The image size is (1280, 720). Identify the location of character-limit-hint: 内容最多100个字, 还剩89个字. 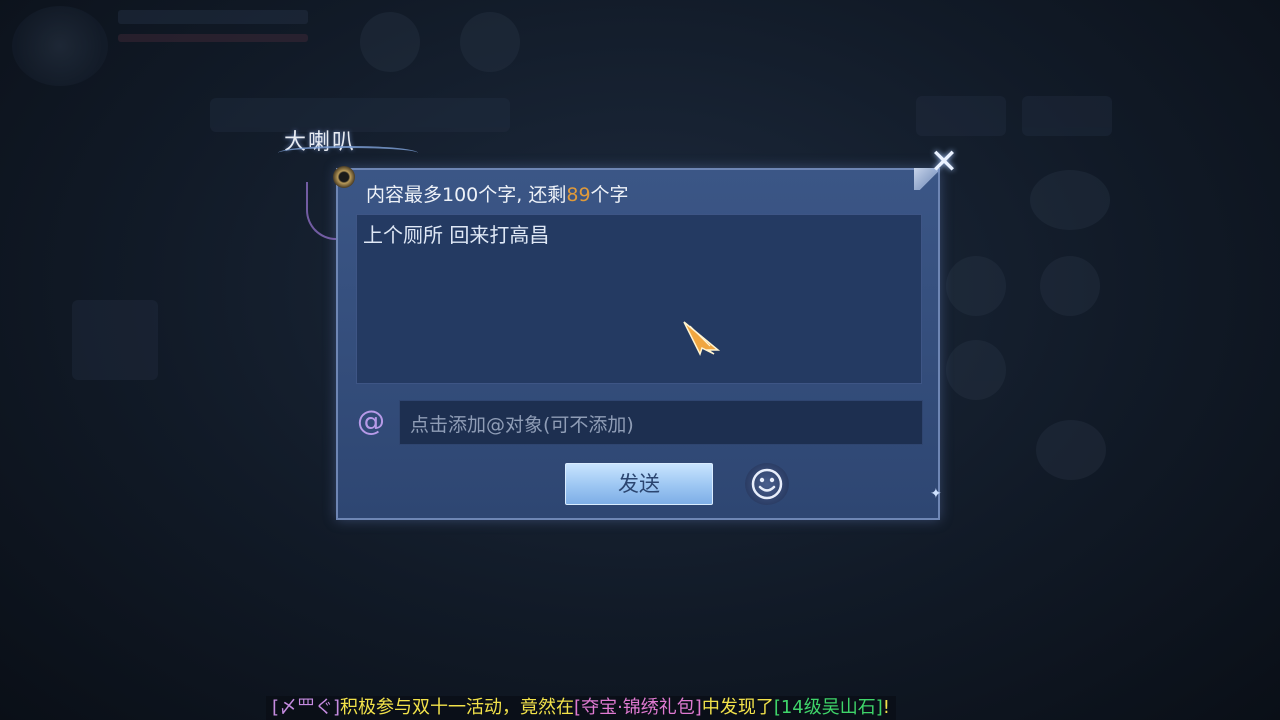
(497, 193).